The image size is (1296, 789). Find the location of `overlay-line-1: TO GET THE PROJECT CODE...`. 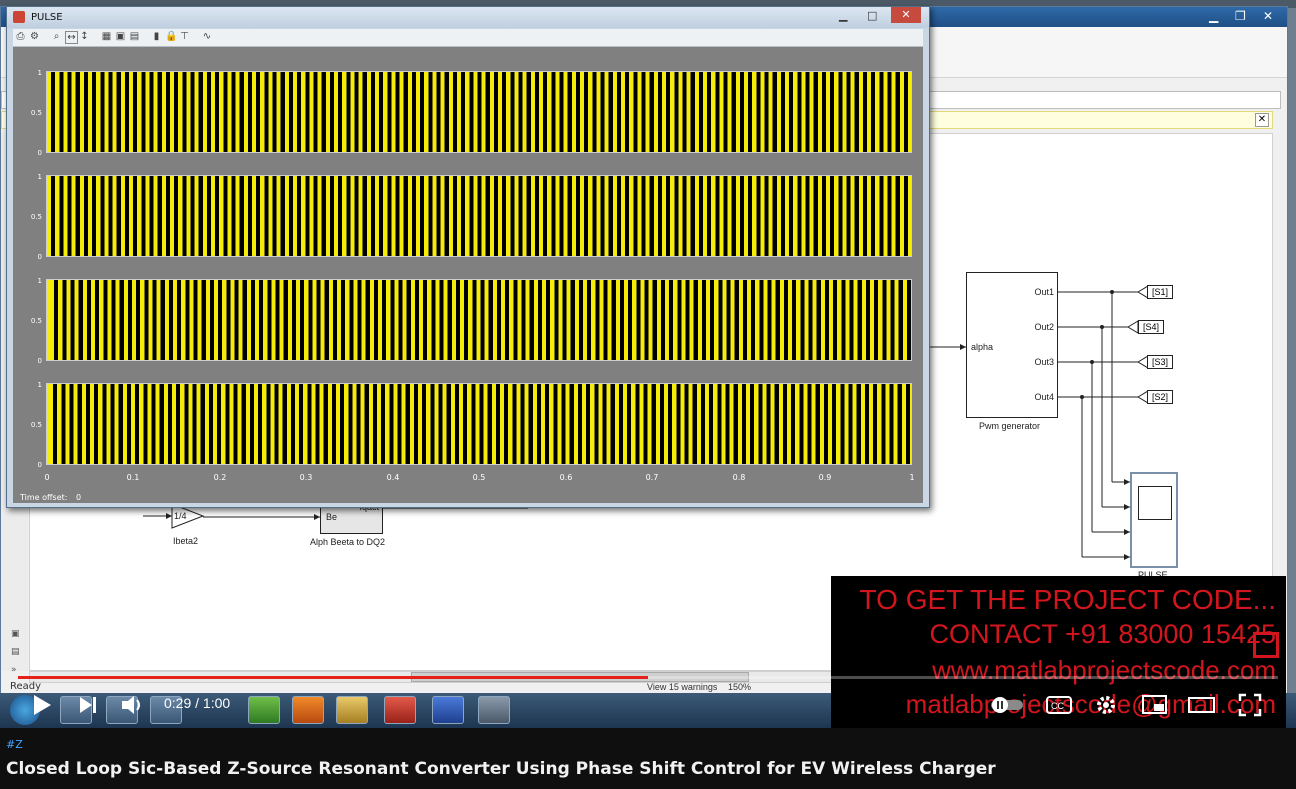

overlay-line-1: TO GET THE PROJECT CODE... is located at coordinates (1067, 599).